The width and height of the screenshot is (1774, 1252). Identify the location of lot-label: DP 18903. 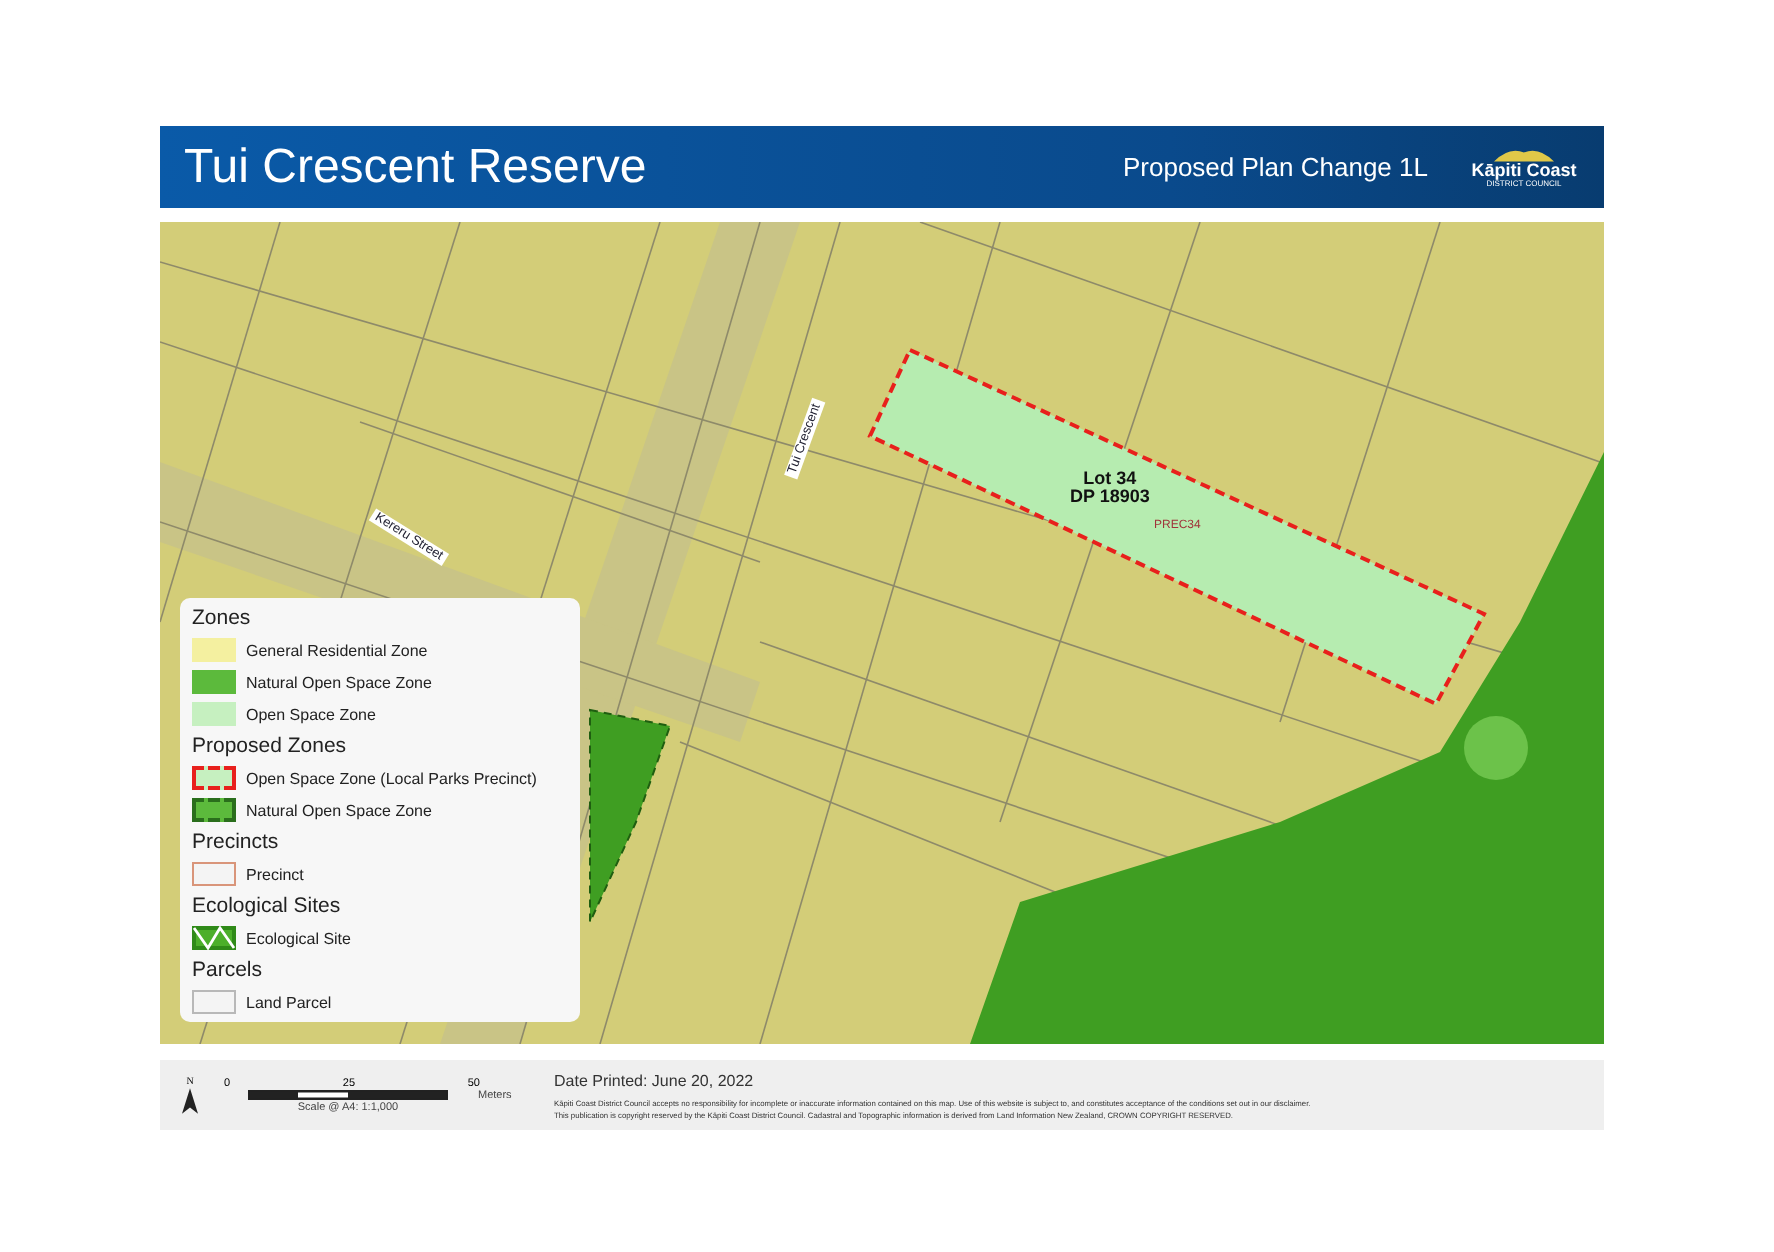
(1110, 498).